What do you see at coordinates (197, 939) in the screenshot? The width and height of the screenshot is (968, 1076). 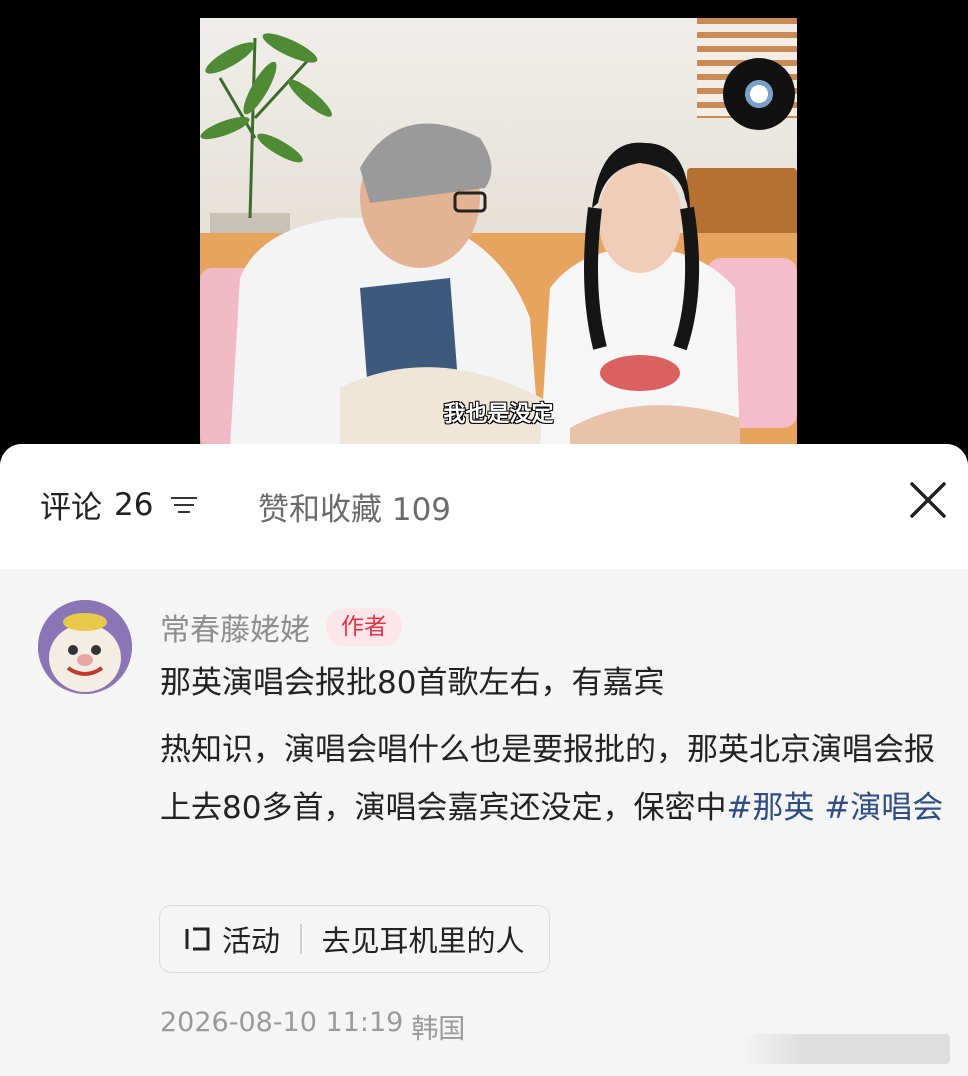 I see `activity-bracket-icon` at bounding box center [197, 939].